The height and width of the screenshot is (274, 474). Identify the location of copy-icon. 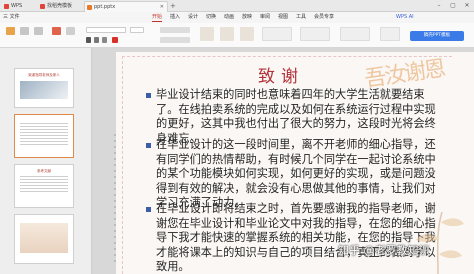
(38, 31).